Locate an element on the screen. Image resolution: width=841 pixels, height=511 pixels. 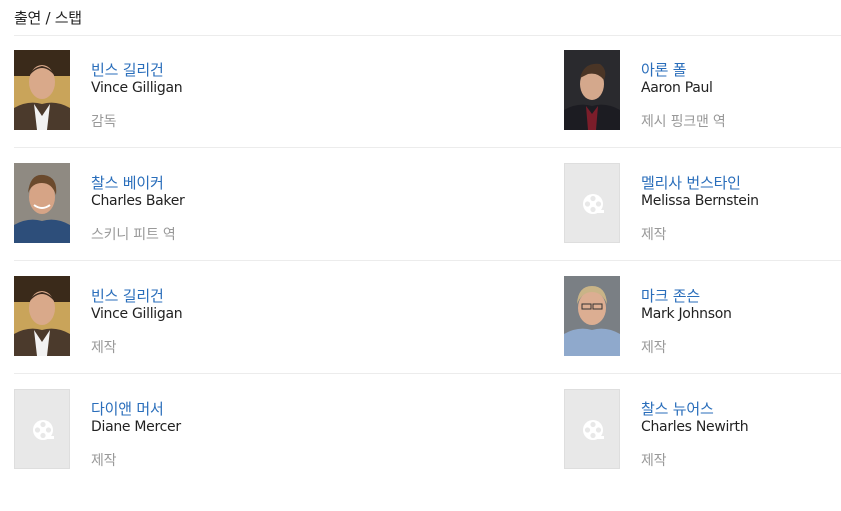
person-card: 다이앤 머서 Diane Mercer 제작 is located at coordinates (144, 430).